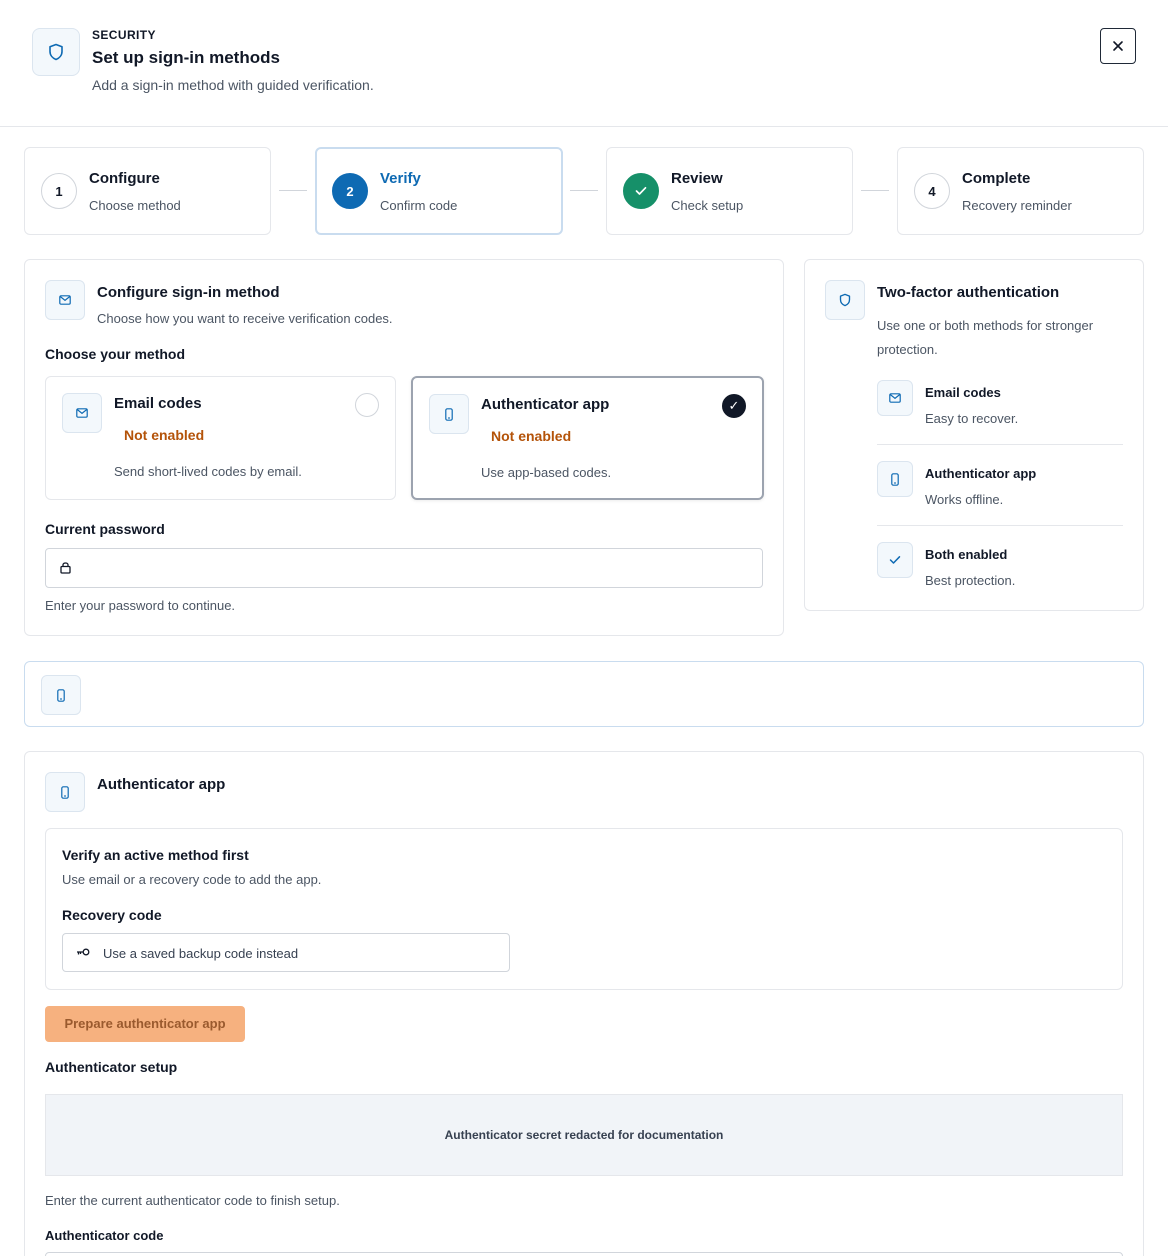 The image size is (1168, 1256). What do you see at coordinates (1017, 205) in the screenshot?
I see `step-subtitle: Recovery reminder` at bounding box center [1017, 205].